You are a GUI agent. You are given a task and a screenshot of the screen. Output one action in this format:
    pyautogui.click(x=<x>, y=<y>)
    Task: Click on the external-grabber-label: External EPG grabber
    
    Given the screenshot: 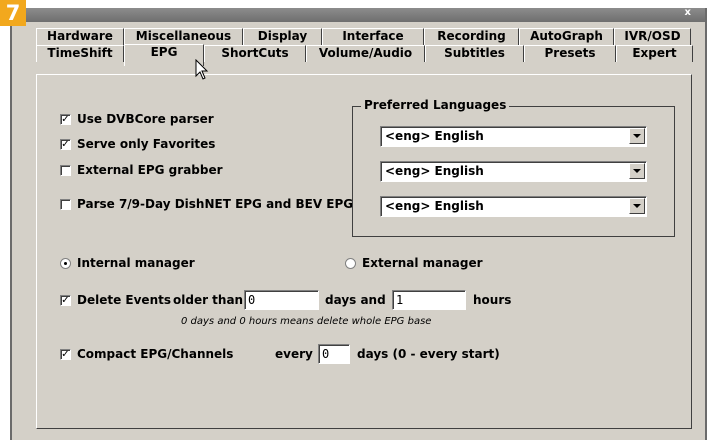 What is the action you would take?
    pyautogui.click(x=150, y=170)
    